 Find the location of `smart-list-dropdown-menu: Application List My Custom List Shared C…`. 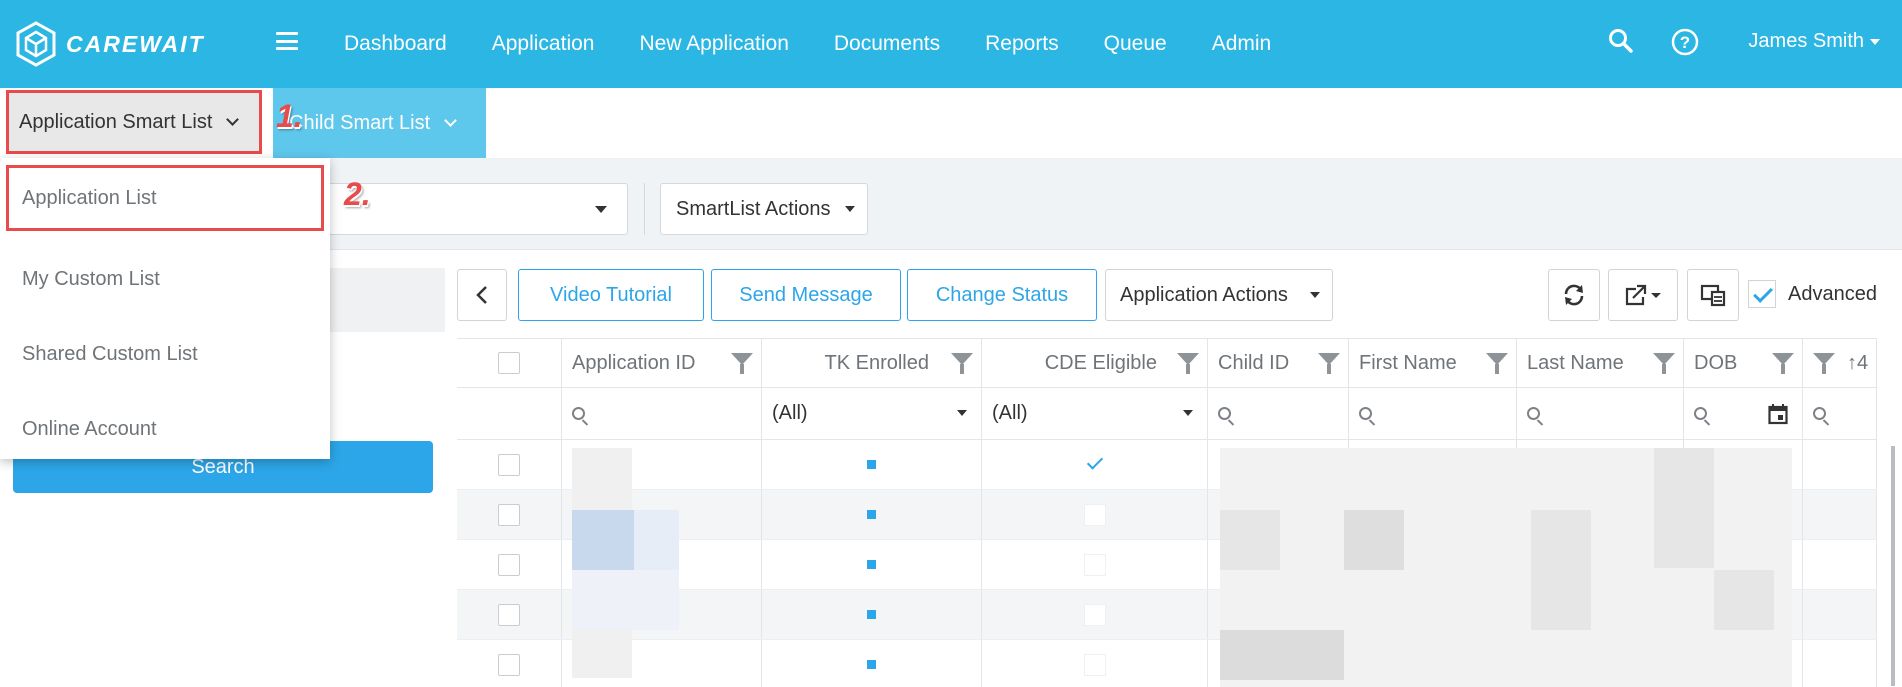

smart-list-dropdown-menu: Application List My Custom List Shared C… is located at coordinates (165, 308).